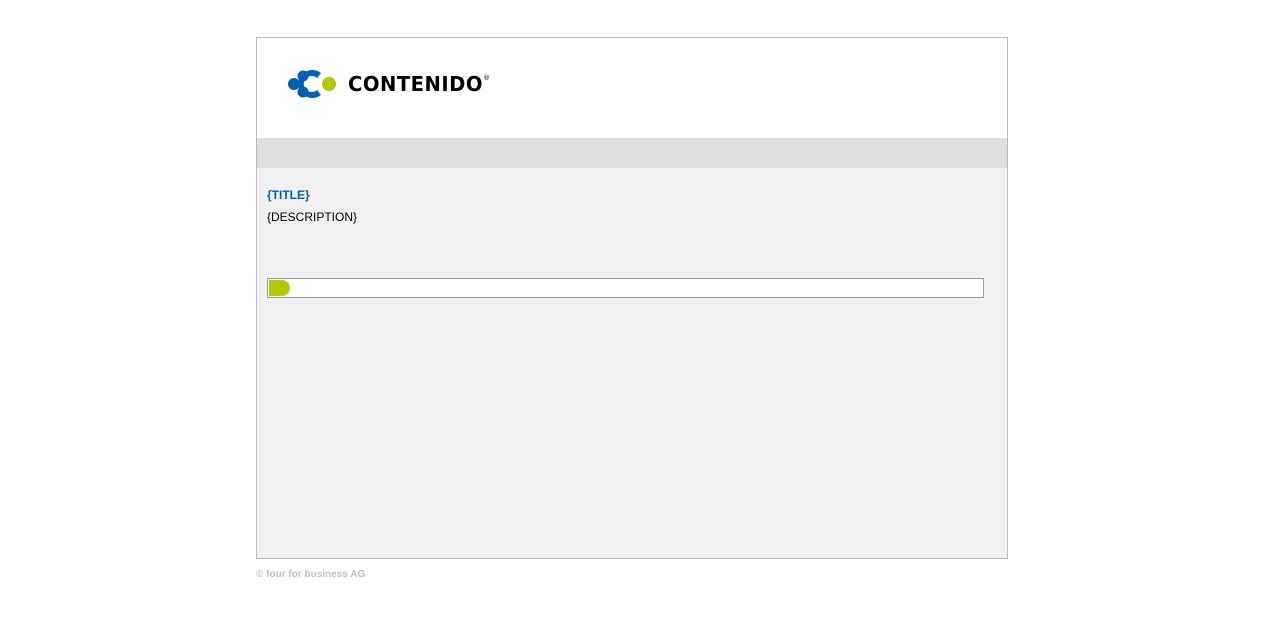 This screenshot has height=624, width=1264. I want to click on progress-bar, so click(625, 288).